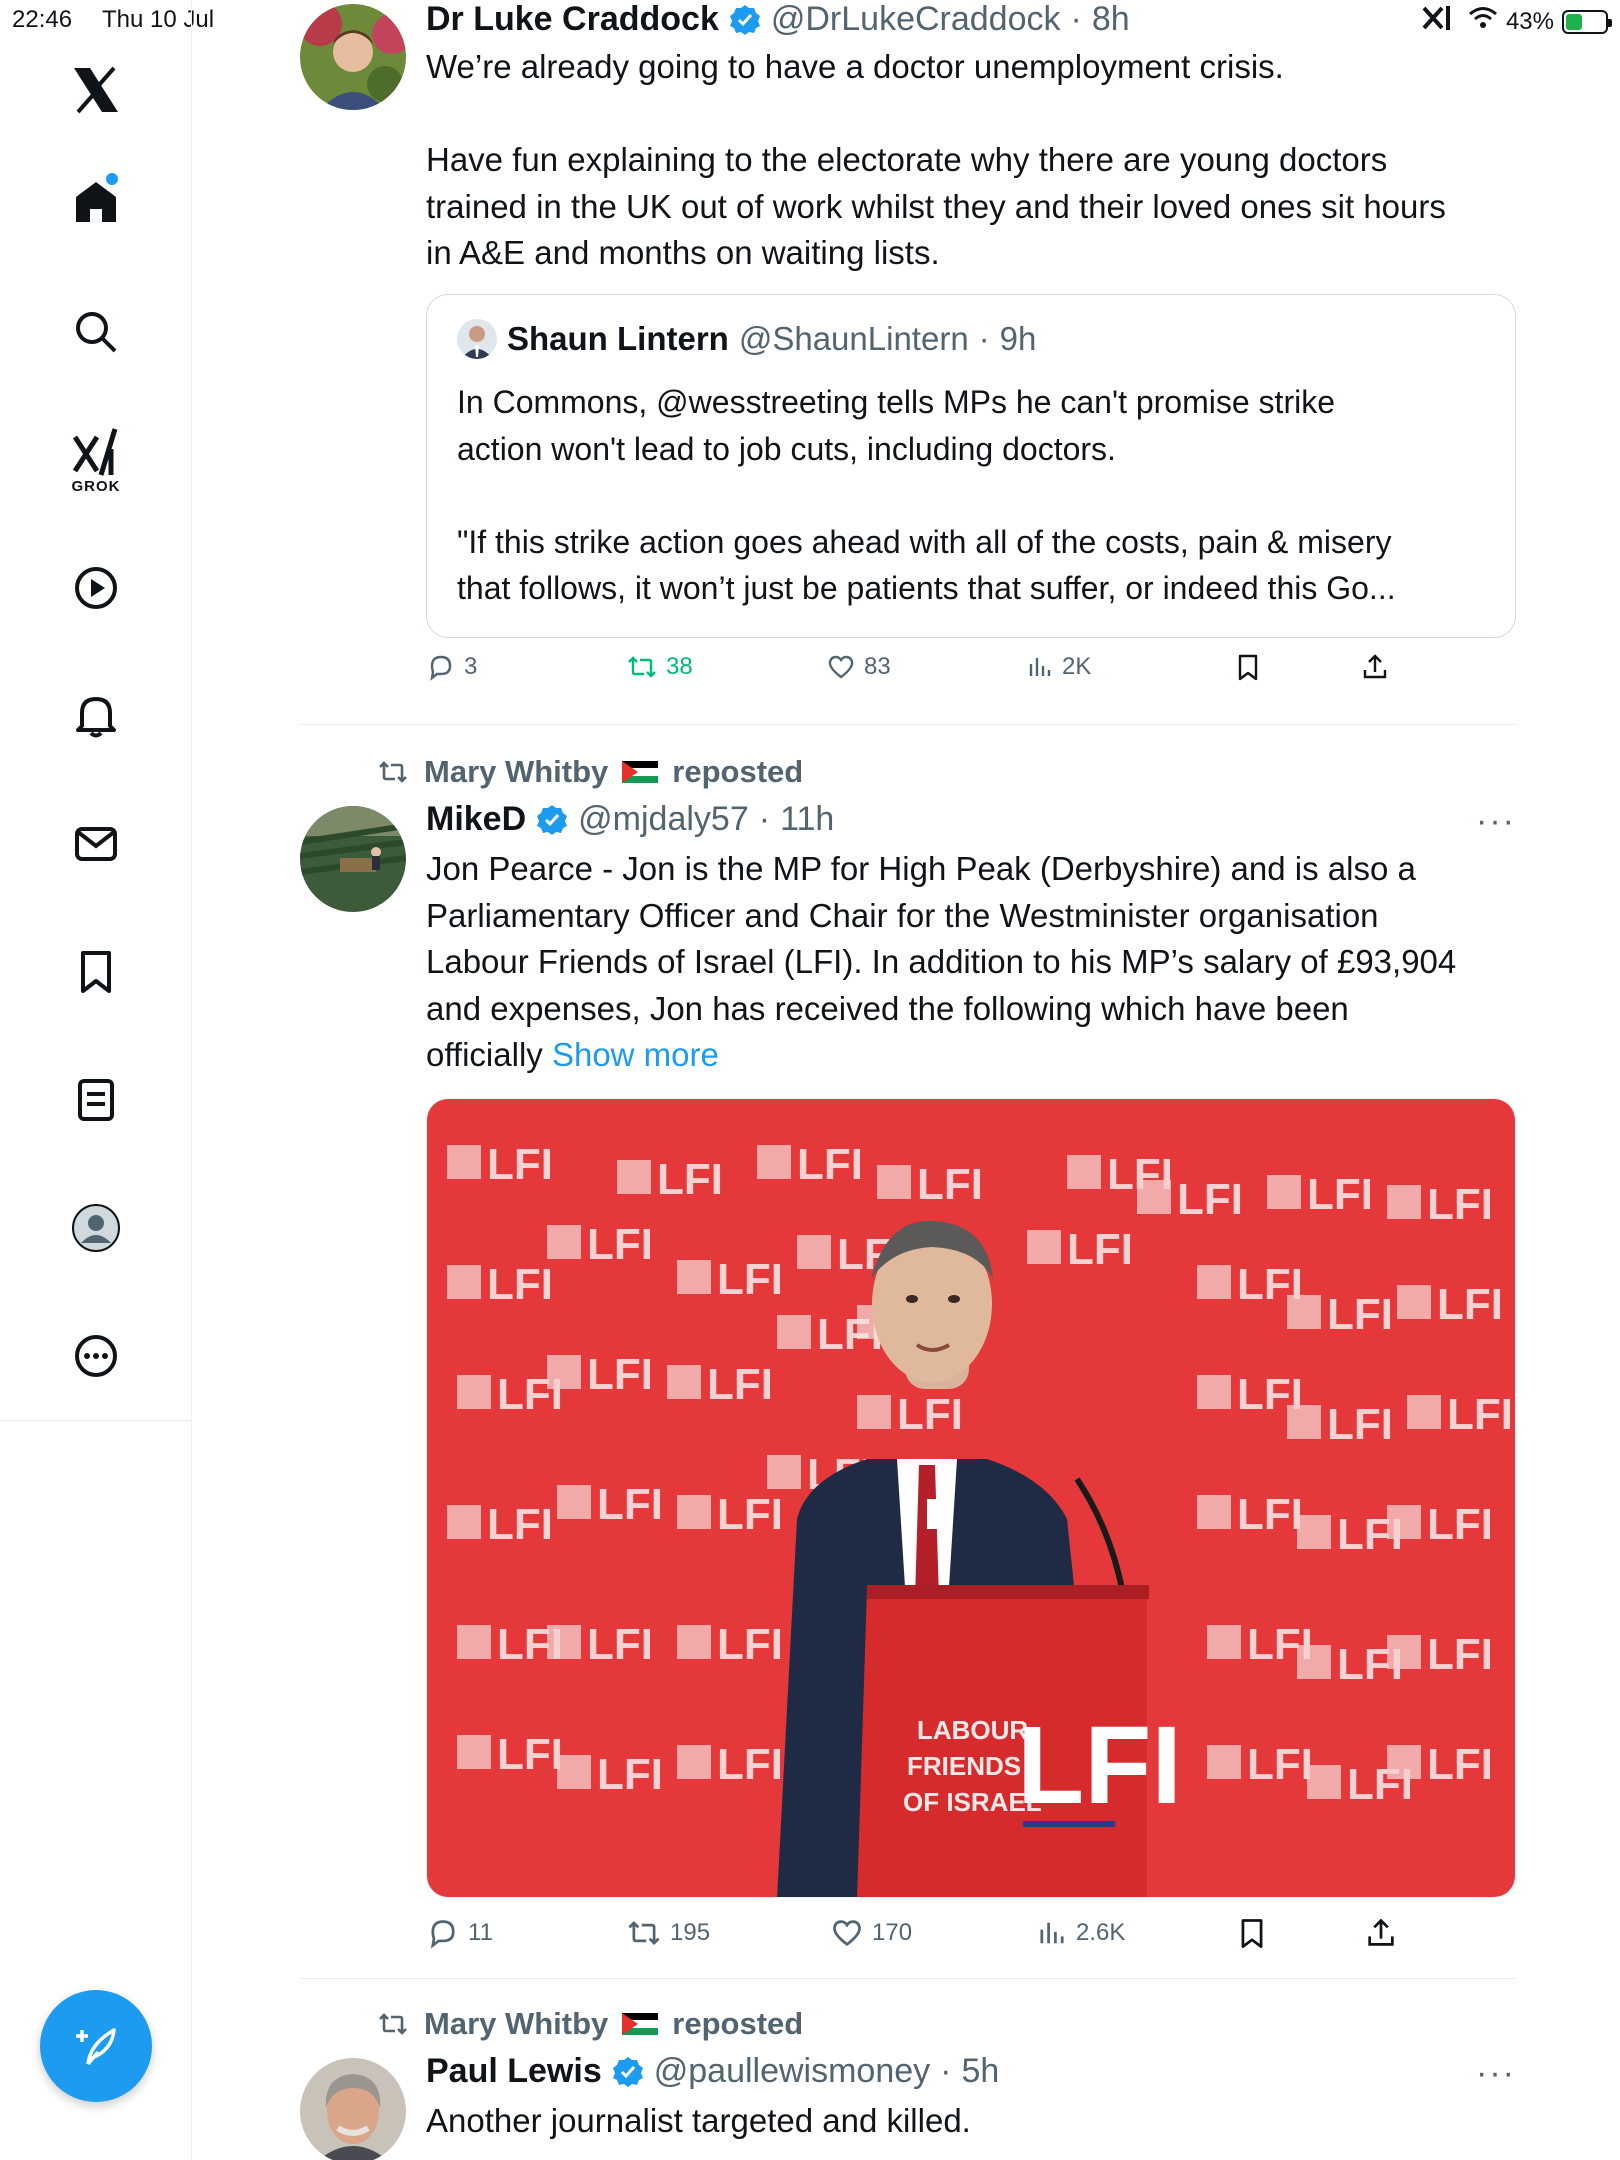  What do you see at coordinates (96, 716) in the screenshot?
I see `notifications-icon` at bounding box center [96, 716].